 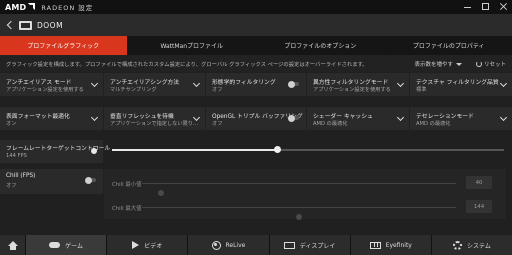 I want to click on setting-shader-cache: シェーダー キャッシュ AMD の最適化, so click(x=358, y=118).